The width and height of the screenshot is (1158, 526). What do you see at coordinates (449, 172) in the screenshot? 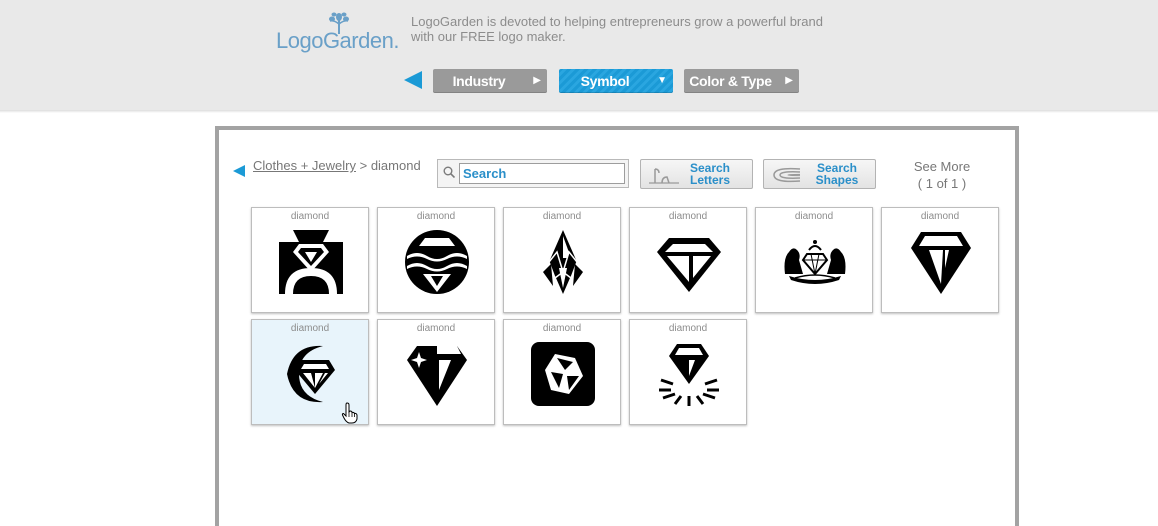
I see `search-icon` at bounding box center [449, 172].